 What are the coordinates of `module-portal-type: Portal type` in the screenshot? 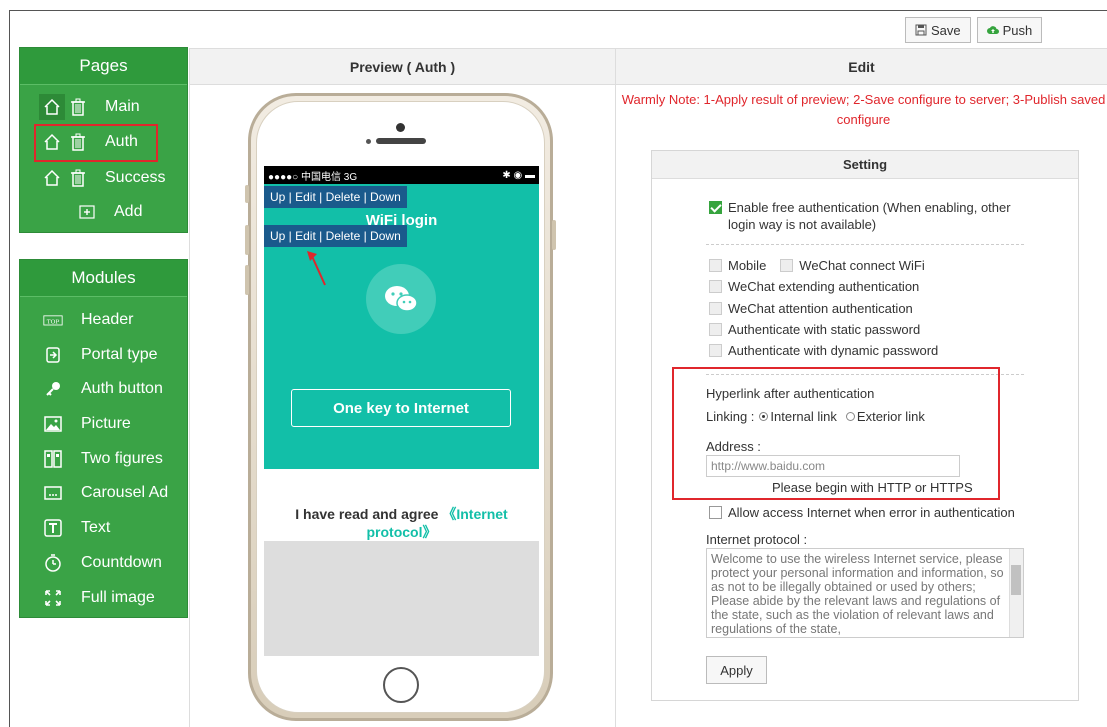 It's located at (98, 355).